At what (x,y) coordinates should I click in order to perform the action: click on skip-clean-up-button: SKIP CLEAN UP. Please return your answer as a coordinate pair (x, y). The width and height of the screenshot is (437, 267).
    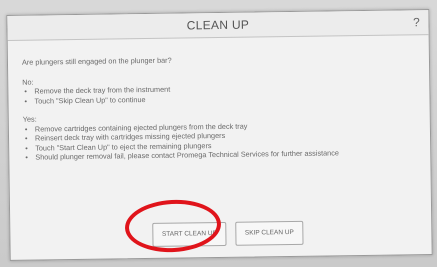
    Looking at the image, I should click on (269, 233).